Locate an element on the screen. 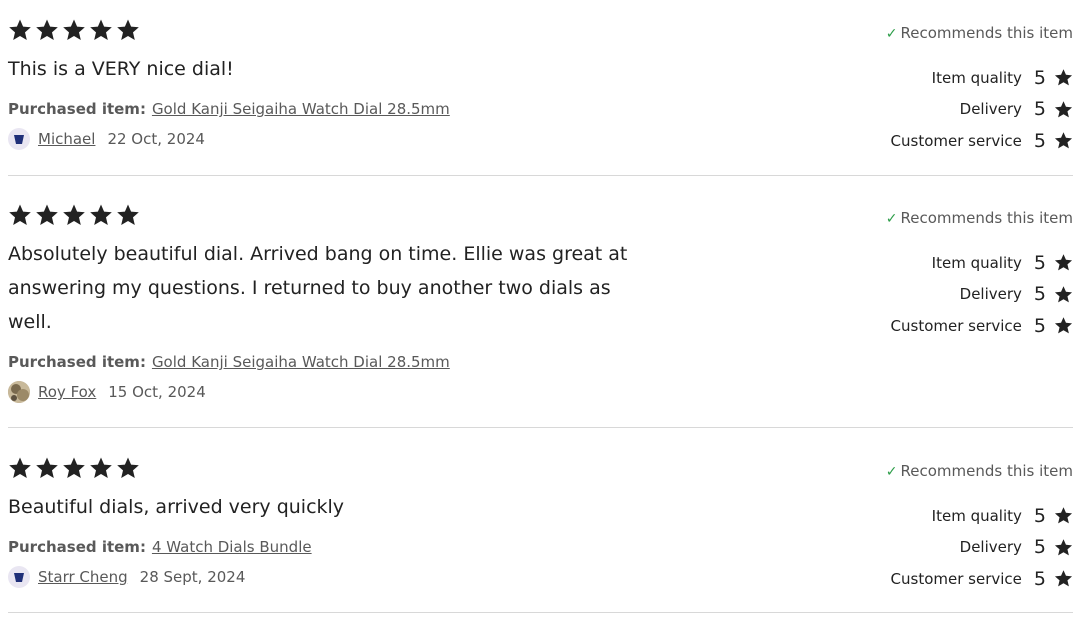 This screenshot has width=1083, height=620. purchased-item-link: 4 Watch Dials Bundle is located at coordinates (232, 547).